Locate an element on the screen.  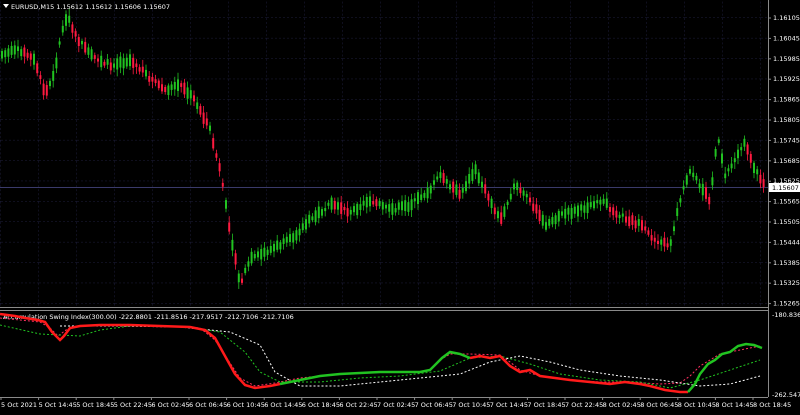
indicator-axis-bottom: -262.5479 is located at coordinates (786, 395).